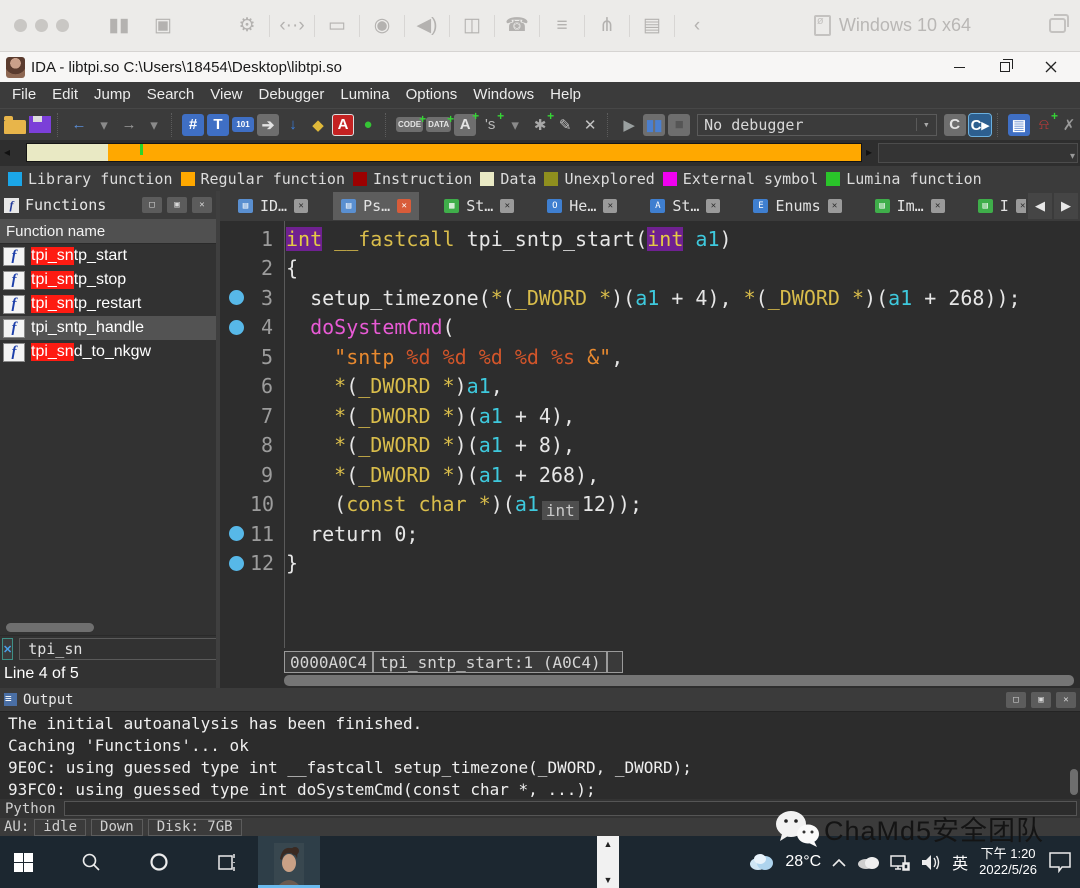  What do you see at coordinates (1066, 206) in the screenshot?
I see `tabs-scroll-right-icon: ▶` at bounding box center [1066, 206].